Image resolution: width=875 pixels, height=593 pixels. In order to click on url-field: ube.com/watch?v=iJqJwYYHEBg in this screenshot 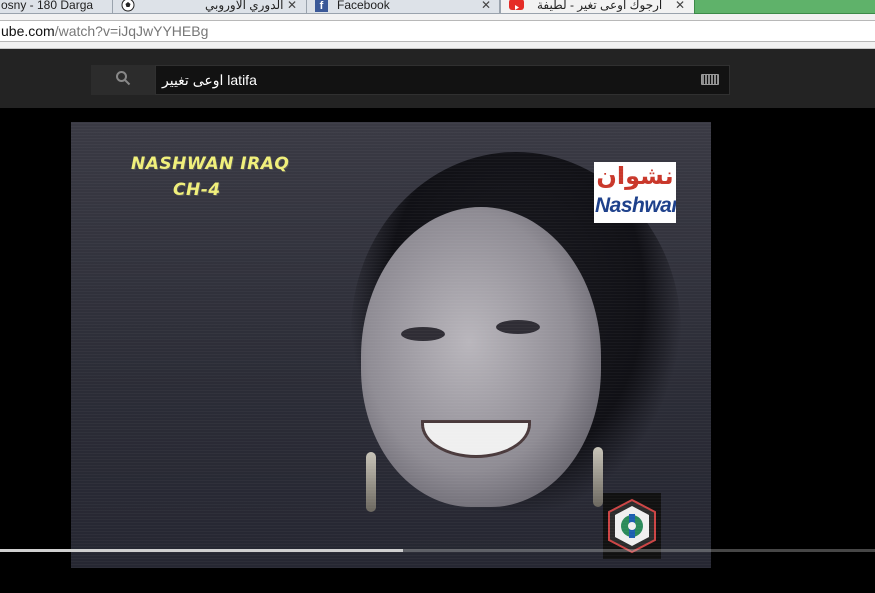, I will do `click(437, 31)`.